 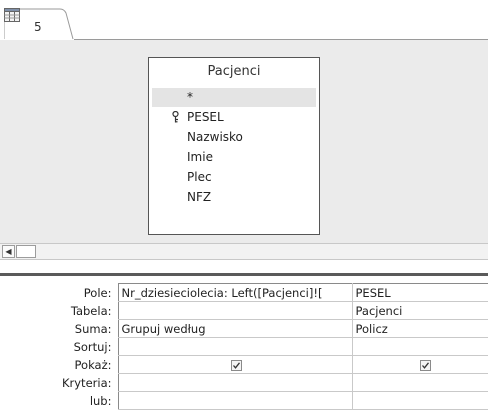 I want to click on field-item-plec: Plec, so click(x=234, y=177).